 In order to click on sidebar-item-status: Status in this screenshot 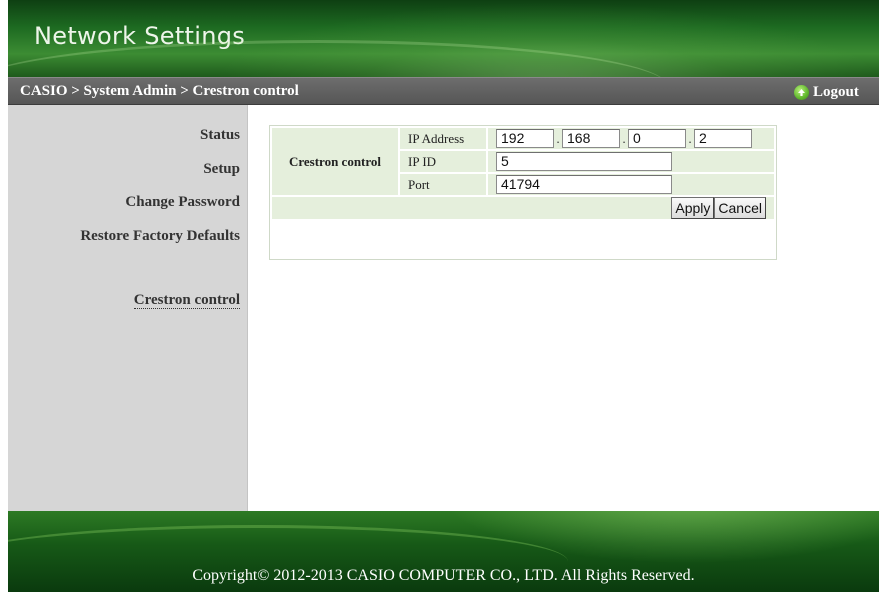, I will do `click(220, 135)`.